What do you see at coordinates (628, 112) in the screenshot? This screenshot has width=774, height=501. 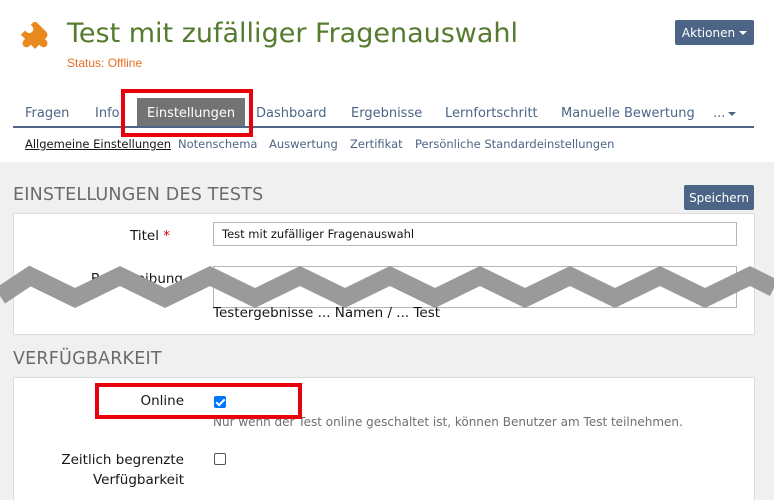 I see `tab-manuelle-bewertung: Manuelle Bewertung` at bounding box center [628, 112].